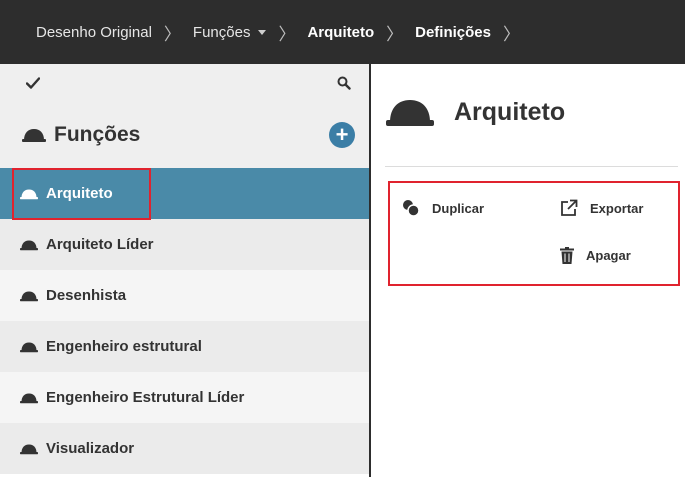 Image resolution: width=685 pixels, height=477 pixels. I want to click on role-item-structural-engineer: Engenheiro estrutural, so click(184, 346).